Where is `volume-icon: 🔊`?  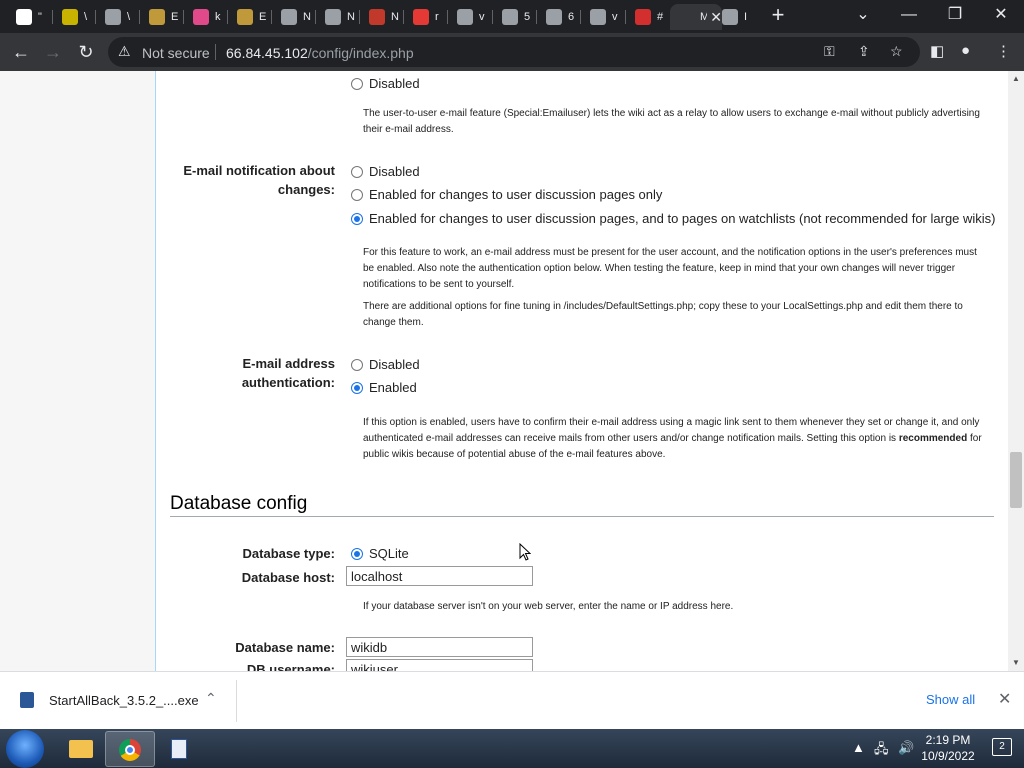
volume-icon: 🔊 is located at coordinates (906, 748).